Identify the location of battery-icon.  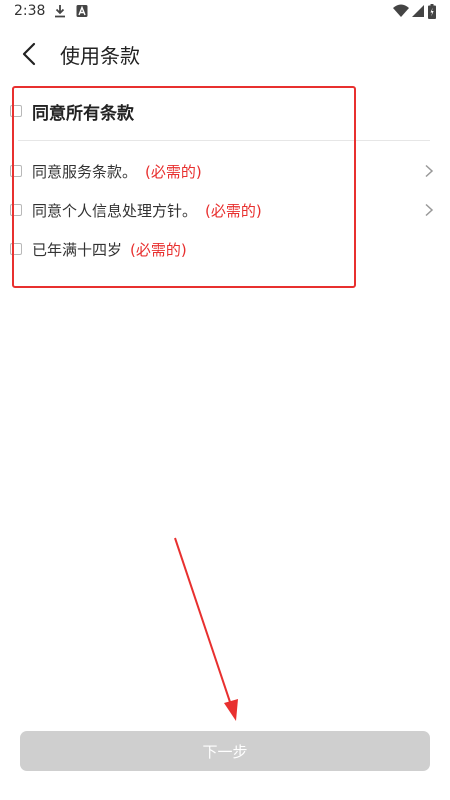
(432, 11).